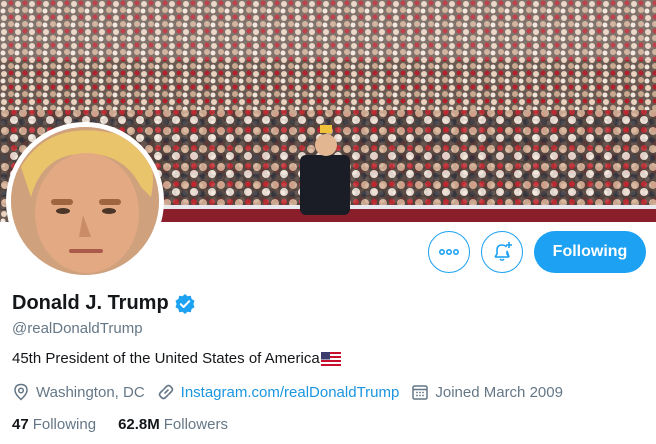  I want to click on notifications-button, so click(502, 252).